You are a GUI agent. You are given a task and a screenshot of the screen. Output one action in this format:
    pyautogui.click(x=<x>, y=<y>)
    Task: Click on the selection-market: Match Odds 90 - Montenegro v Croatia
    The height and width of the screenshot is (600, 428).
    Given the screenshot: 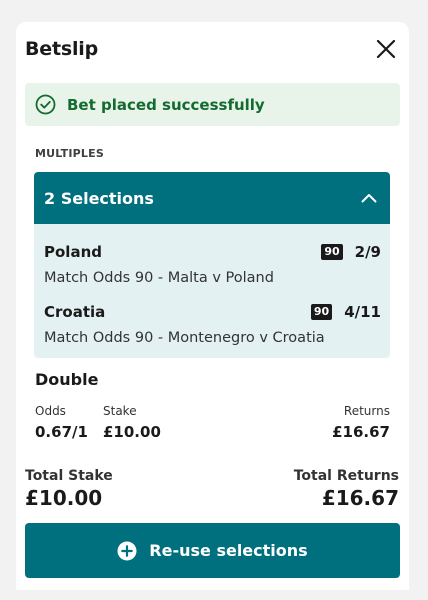 What is the action you would take?
    pyautogui.click(x=184, y=338)
    